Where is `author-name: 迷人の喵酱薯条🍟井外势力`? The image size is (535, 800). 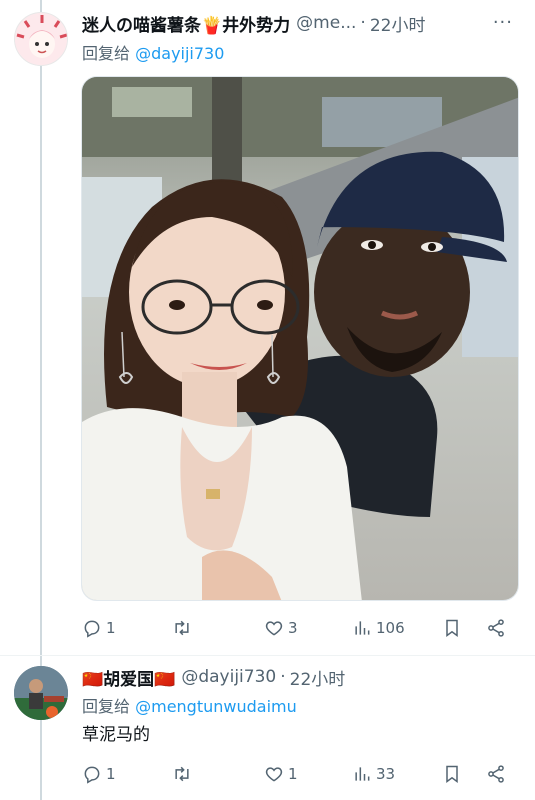
author-name: 迷人の喵酱薯条🍟井外势力 is located at coordinates (186, 23).